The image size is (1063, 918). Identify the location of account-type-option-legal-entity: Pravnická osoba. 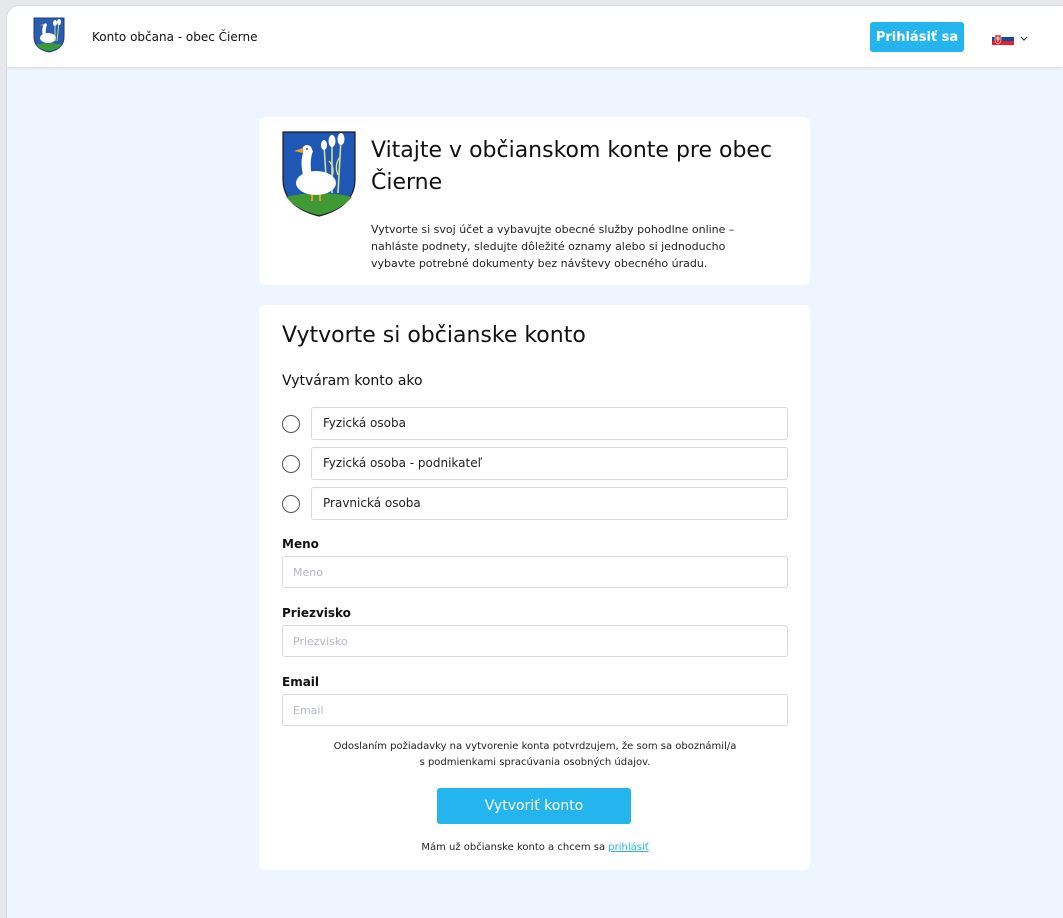
(535, 503).